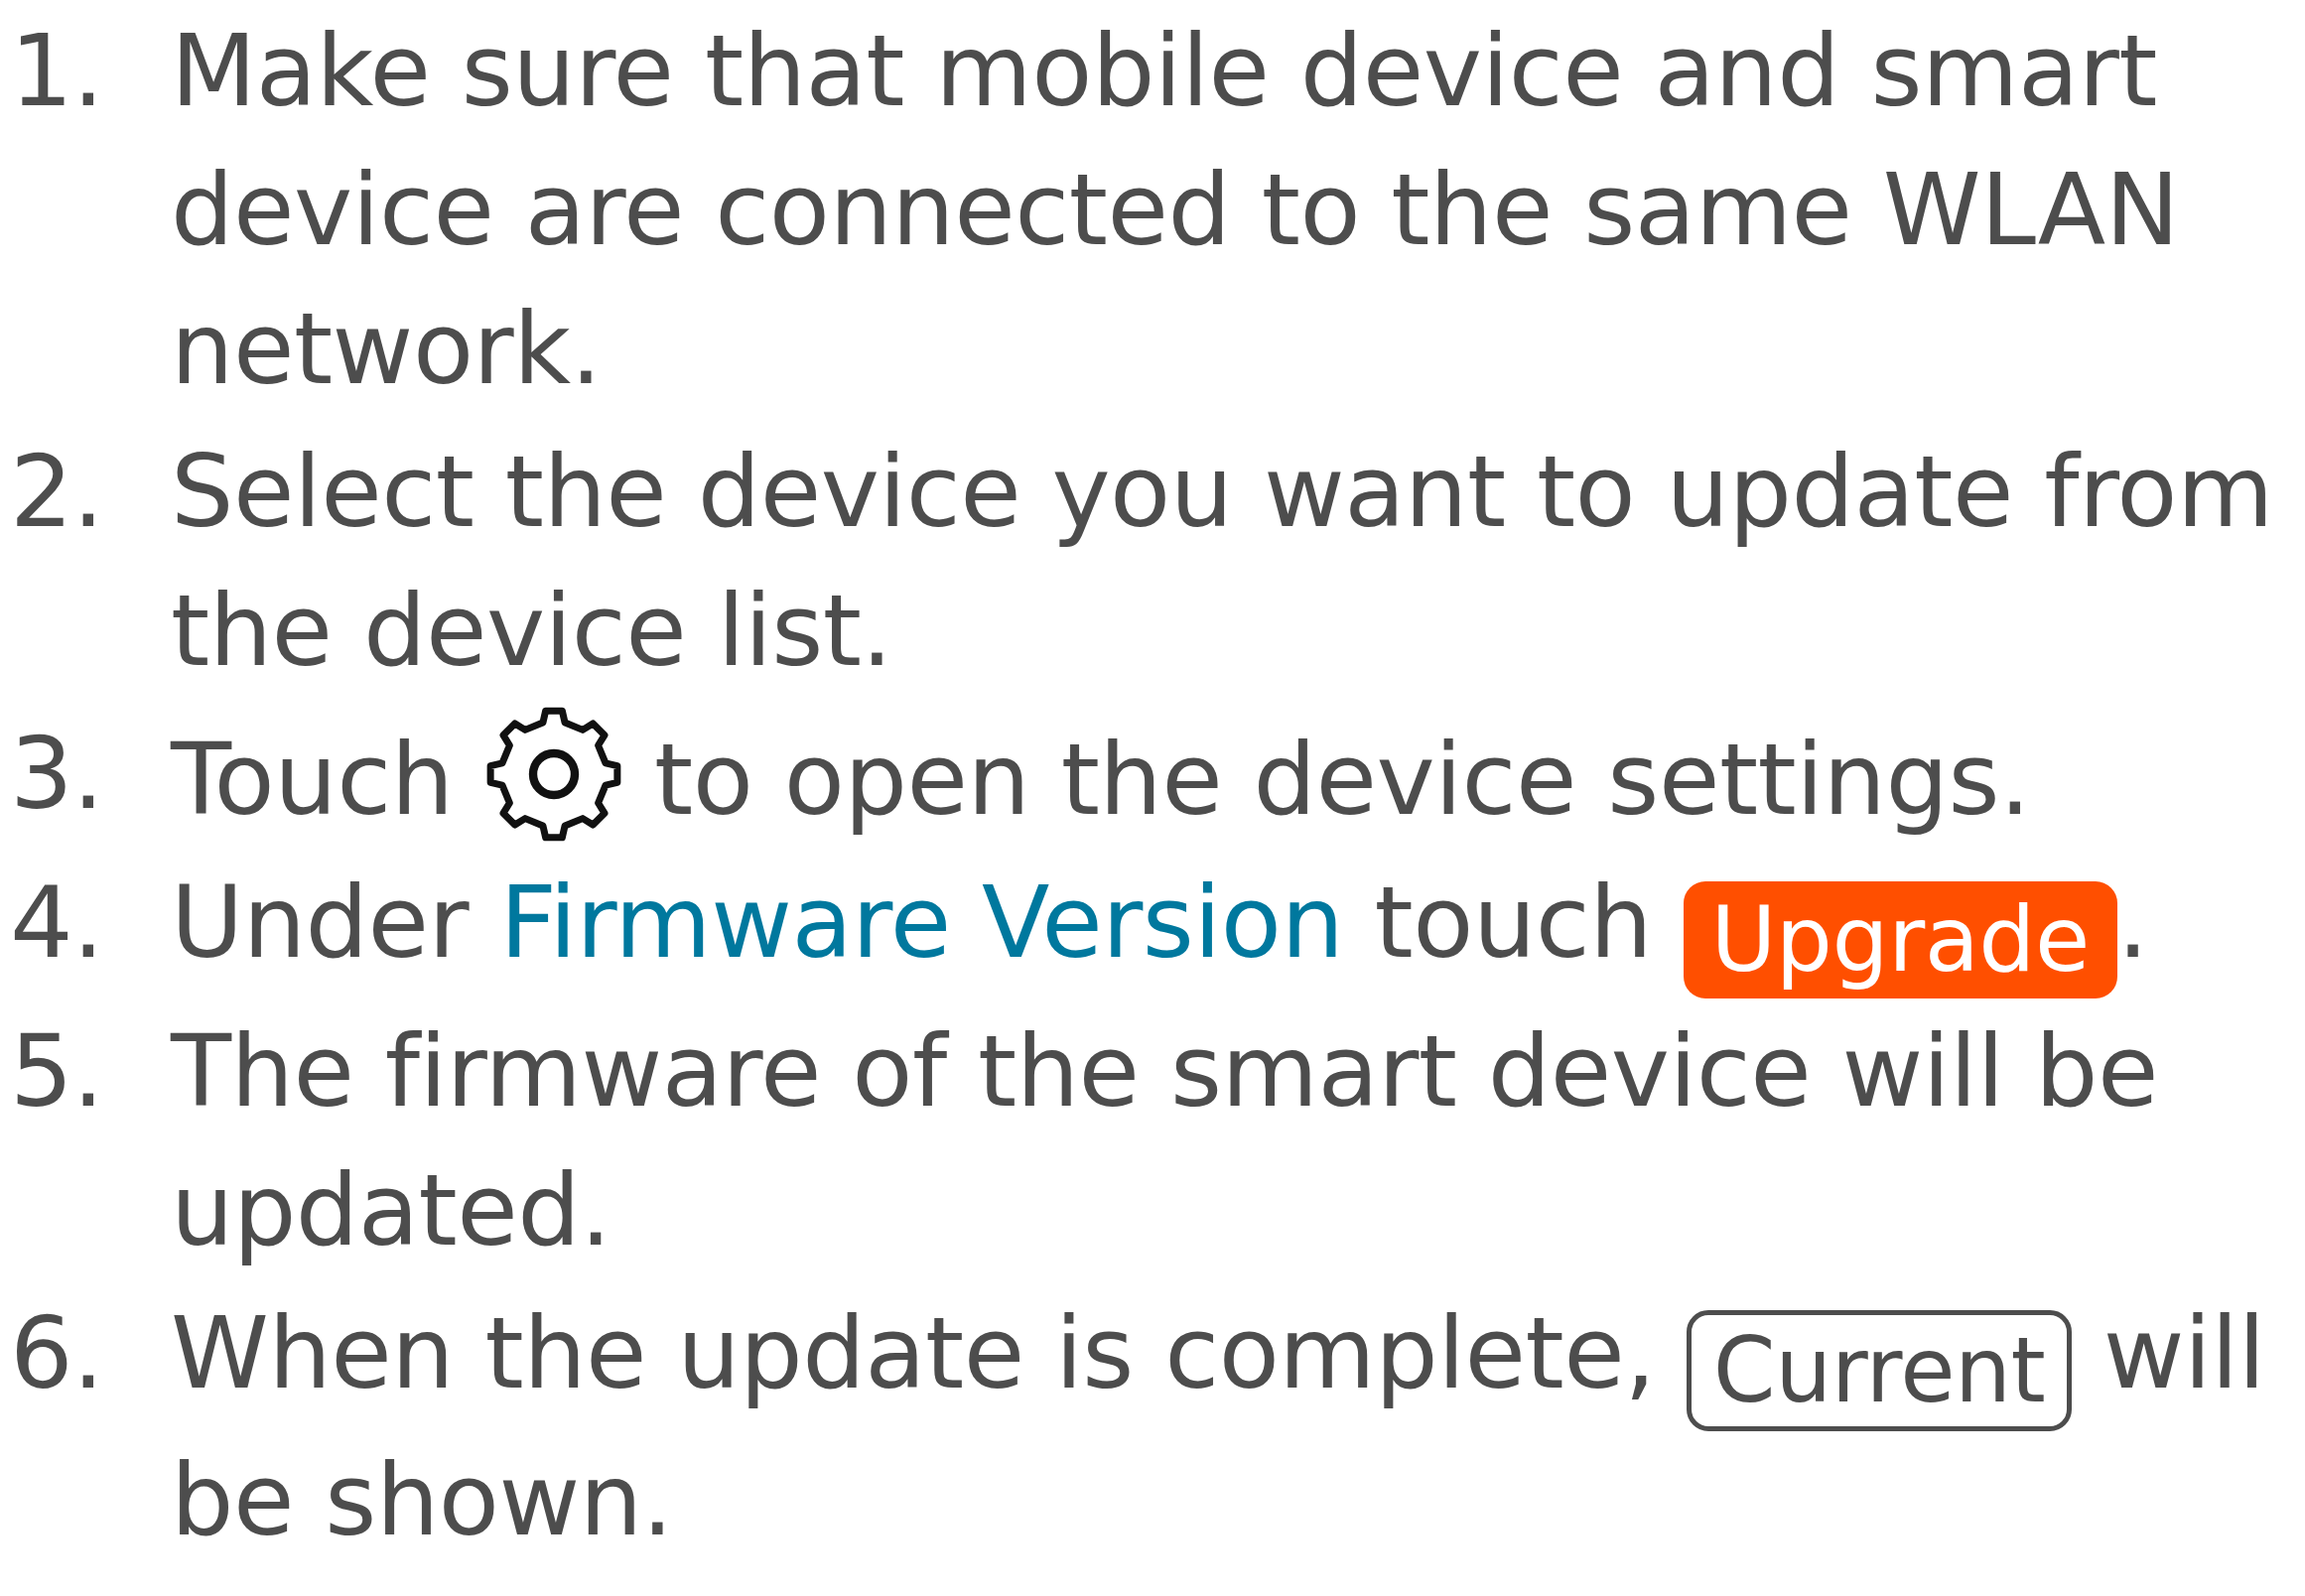  I want to click on step-text: Under, so click(321, 922).